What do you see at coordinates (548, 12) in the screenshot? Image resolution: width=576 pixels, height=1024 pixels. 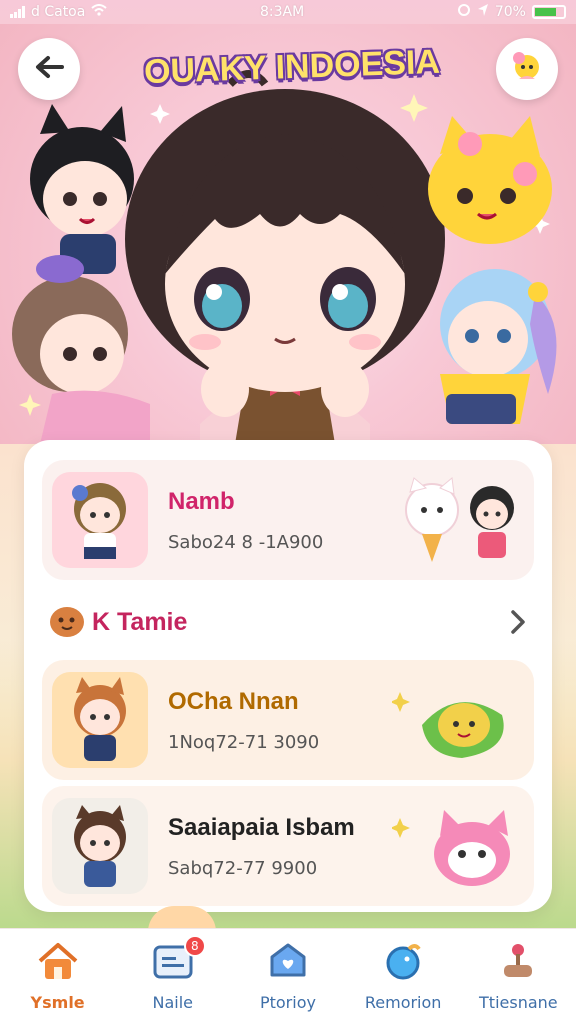 I see `battery-icon` at bounding box center [548, 12].